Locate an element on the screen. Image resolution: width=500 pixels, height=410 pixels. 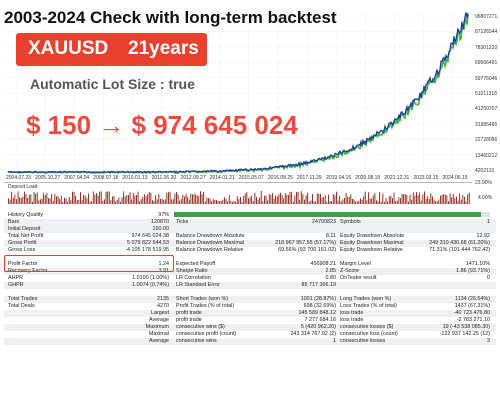
years-label: 21years is located at coordinates (163, 48).